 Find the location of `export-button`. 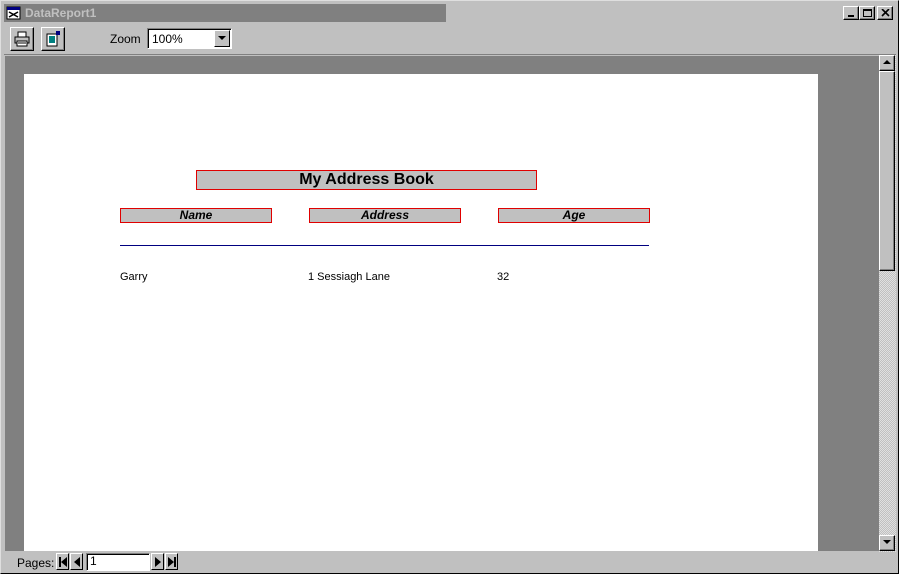

export-button is located at coordinates (53, 39).